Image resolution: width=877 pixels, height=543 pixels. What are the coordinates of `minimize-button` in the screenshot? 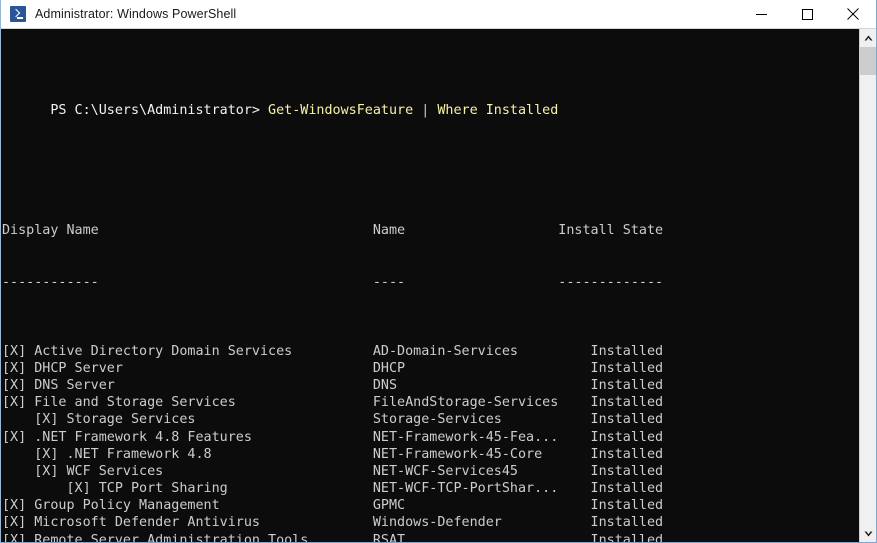 It's located at (761, 14).